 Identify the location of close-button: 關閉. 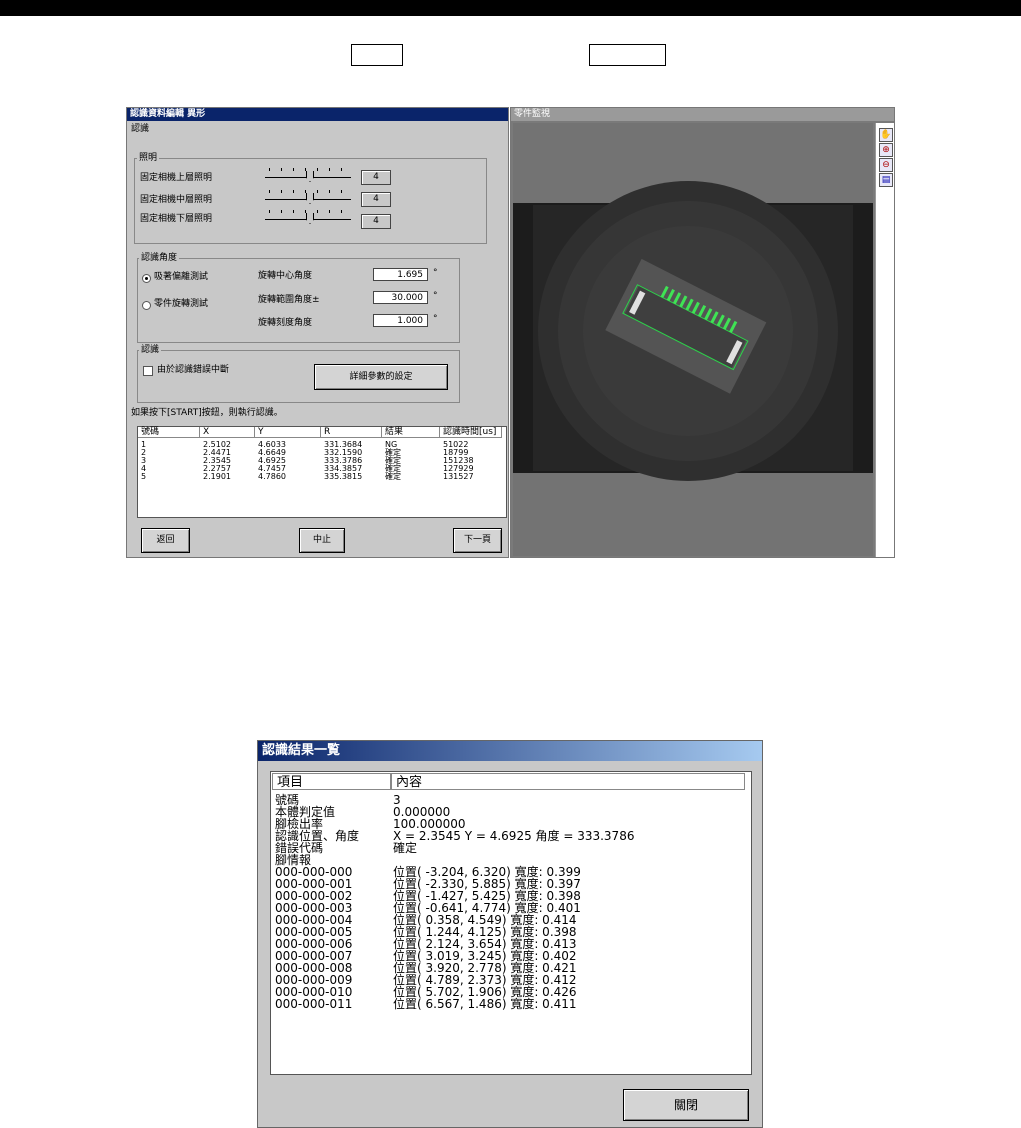
(686, 1105).